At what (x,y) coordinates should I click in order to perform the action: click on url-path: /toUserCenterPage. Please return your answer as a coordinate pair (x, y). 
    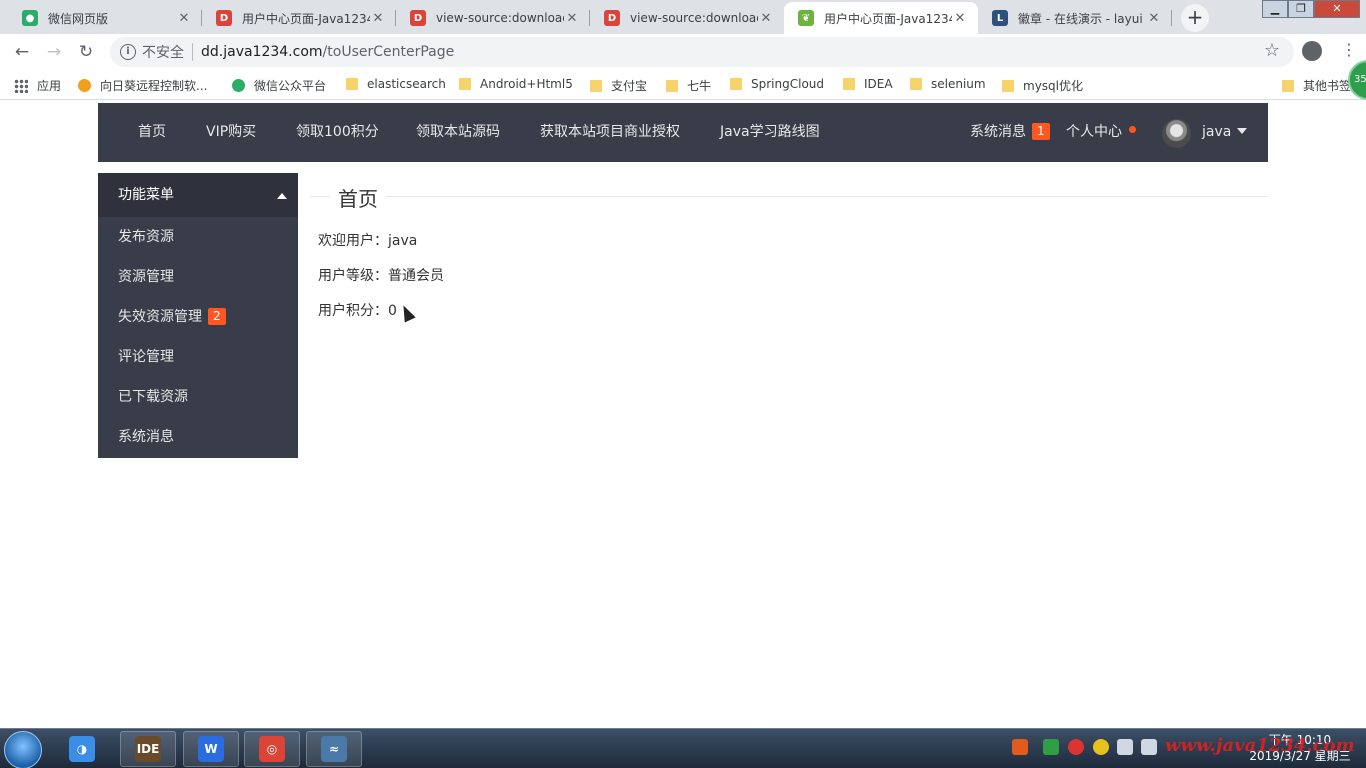
    Looking at the image, I should click on (388, 52).